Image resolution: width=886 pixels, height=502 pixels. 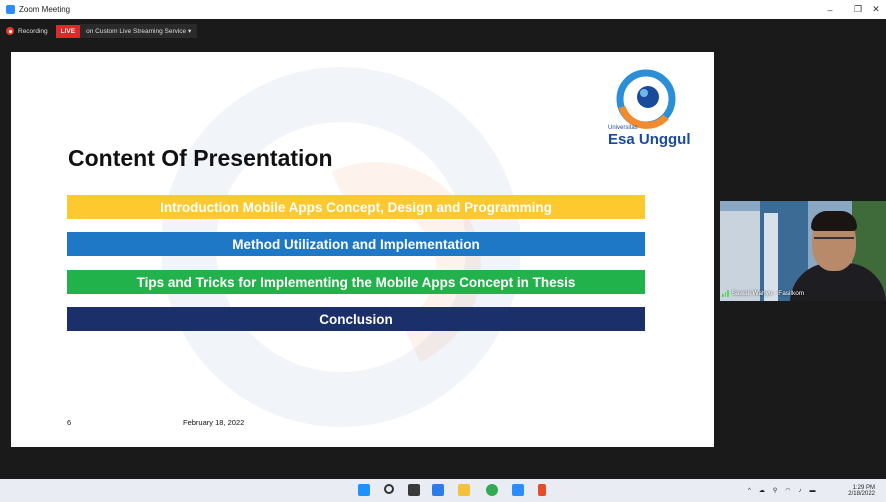 I want to click on cloud-icon: ☁, so click(x=762, y=490).